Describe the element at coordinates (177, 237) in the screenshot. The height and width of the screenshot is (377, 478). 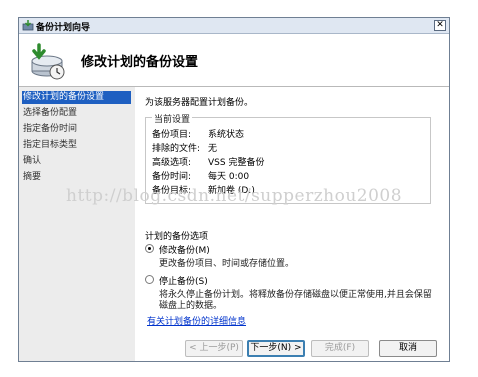
I see `backup-options-label: 计划的备份选项` at that location.